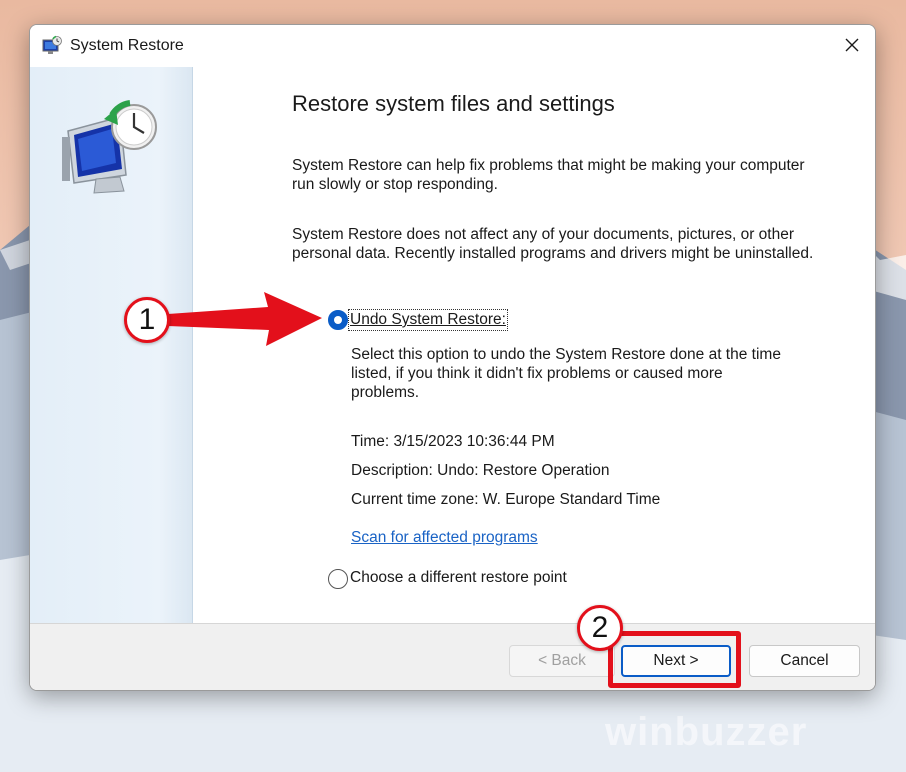  What do you see at coordinates (444, 538) in the screenshot?
I see `scan-affected-programs-link: Scan for affected programs` at bounding box center [444, 538].